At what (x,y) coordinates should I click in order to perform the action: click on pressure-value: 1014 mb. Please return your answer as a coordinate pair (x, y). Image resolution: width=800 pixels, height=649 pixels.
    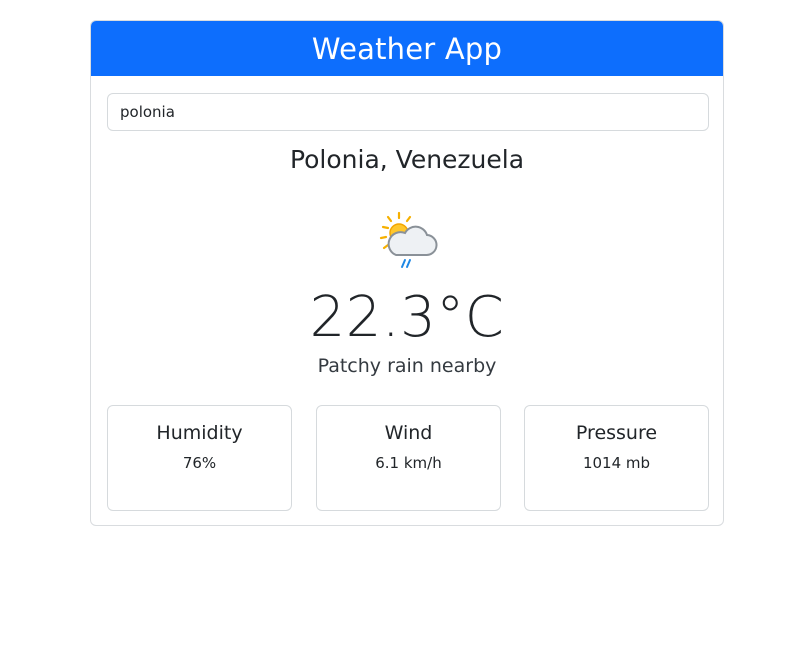
    Looking at the image, I should click on (616, 463).